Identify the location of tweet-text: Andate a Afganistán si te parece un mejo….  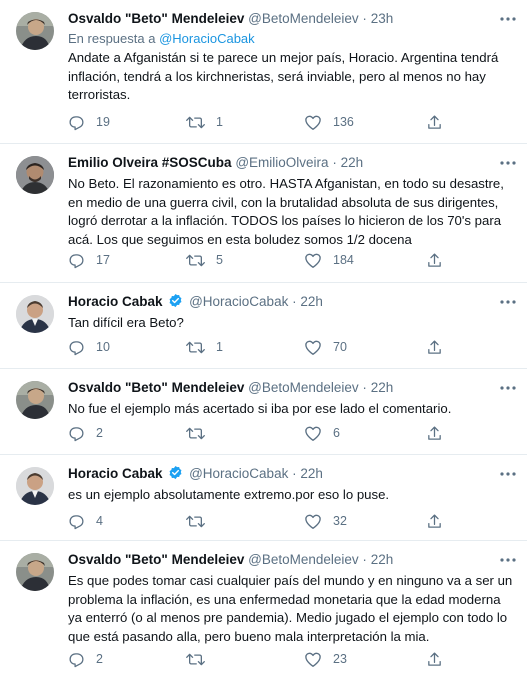
(283, 76).